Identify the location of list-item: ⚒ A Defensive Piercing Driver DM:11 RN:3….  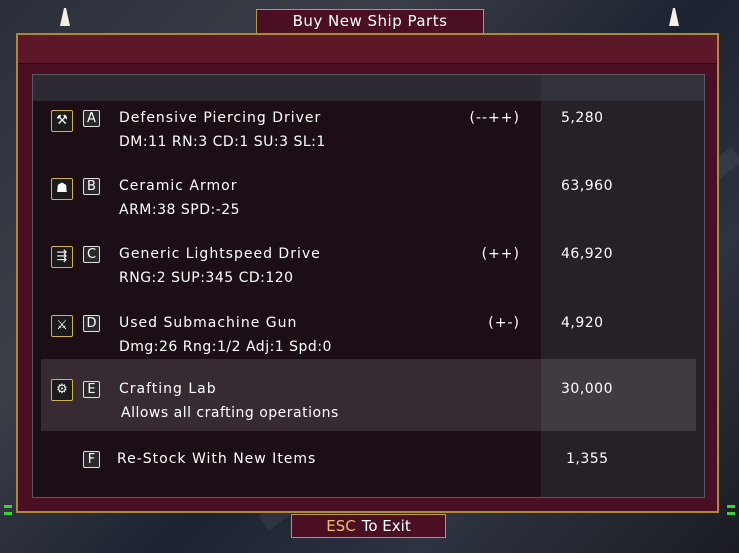
(368, 138).